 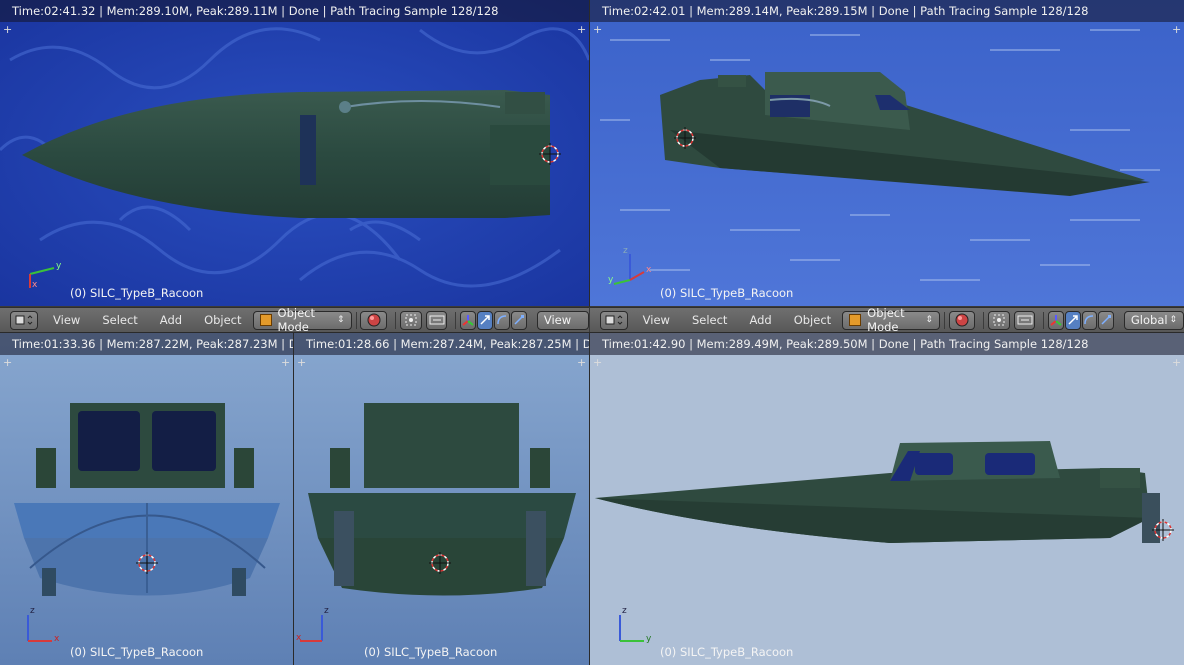 I want to click on axis-gizmo: y x, so click(x=43, y=264).